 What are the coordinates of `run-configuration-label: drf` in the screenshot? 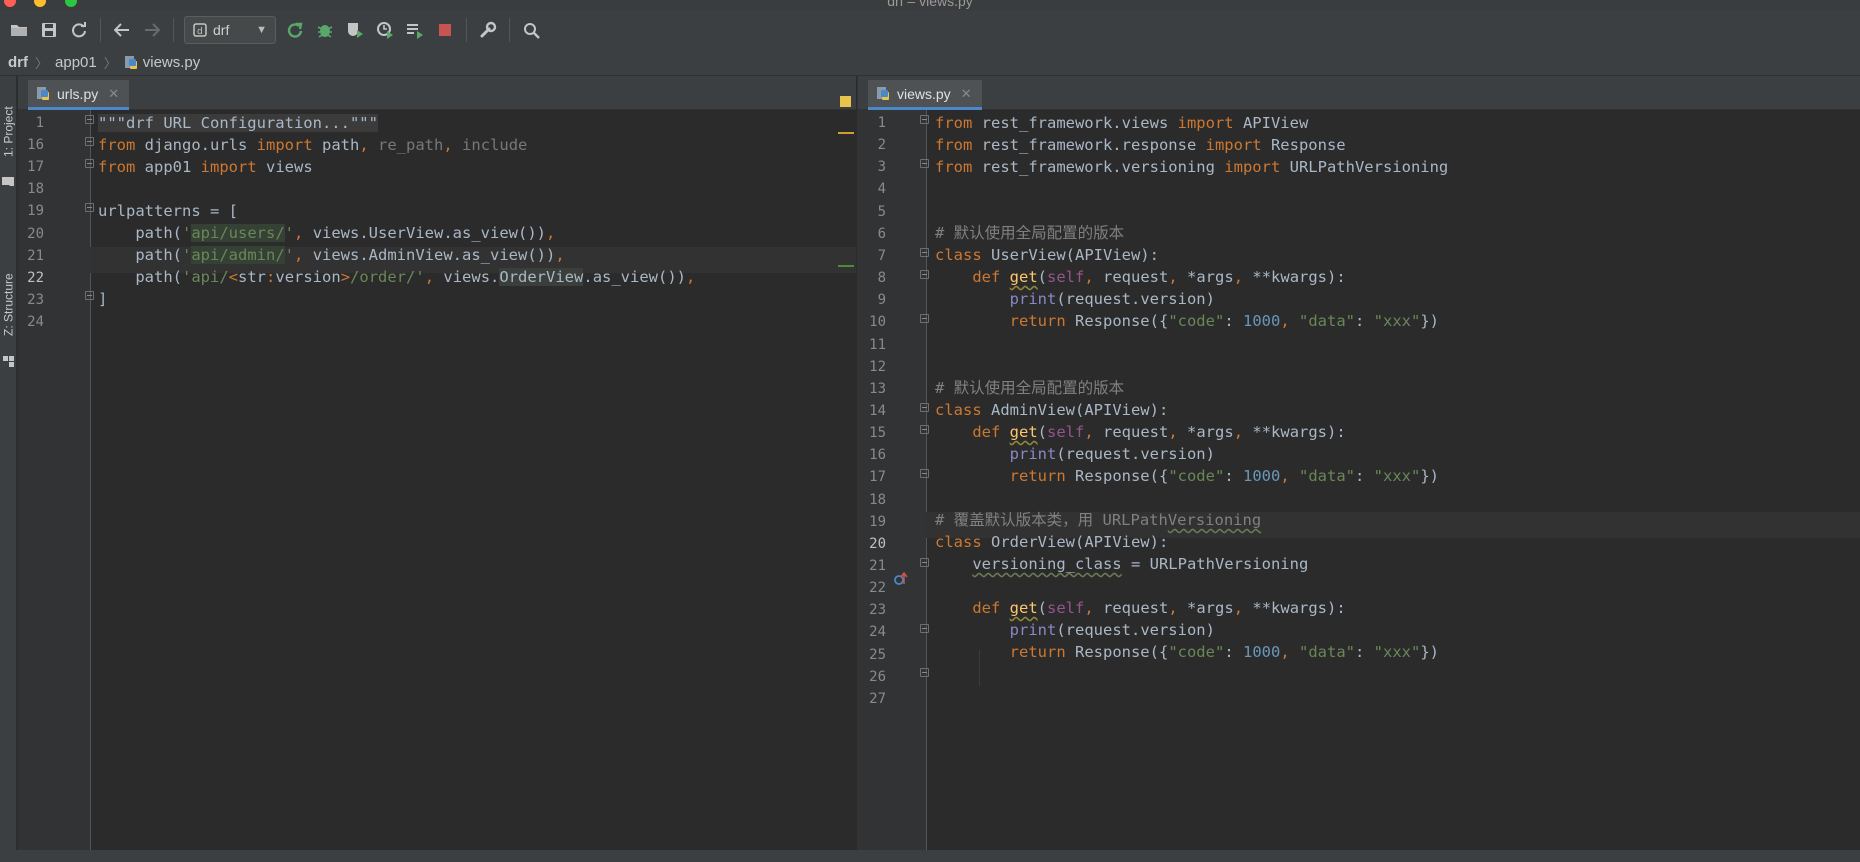 It's located at (221, 30).